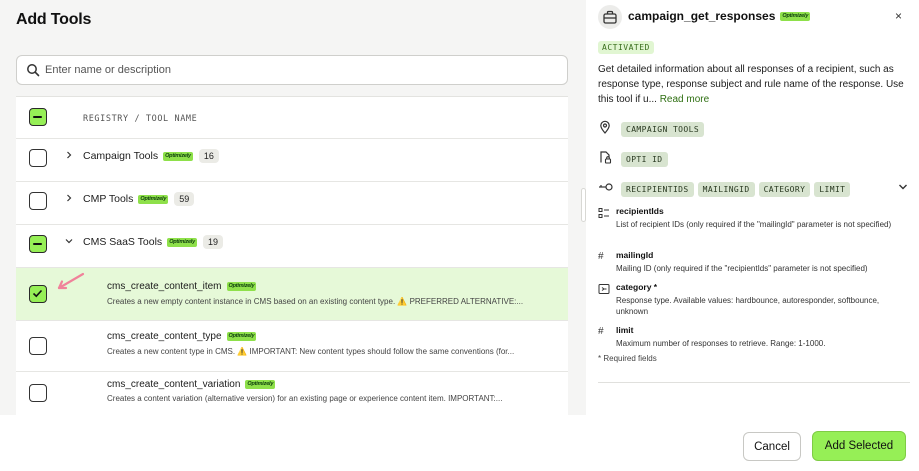 Image resolution: width=919 pixels, height=471 pixels. I want to click on column-header: REGISTRY / TOOL NAME, so click(140, 119).